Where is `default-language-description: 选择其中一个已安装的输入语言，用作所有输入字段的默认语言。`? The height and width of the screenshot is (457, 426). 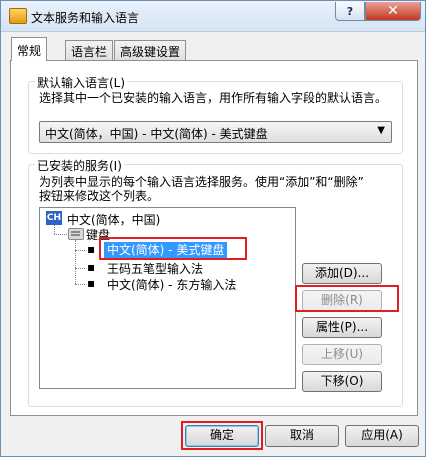
default-language-description: 选择其中一个已安装的输入语言，用作所有输入字段的默认语言。 is located at coordinates (213, 98).